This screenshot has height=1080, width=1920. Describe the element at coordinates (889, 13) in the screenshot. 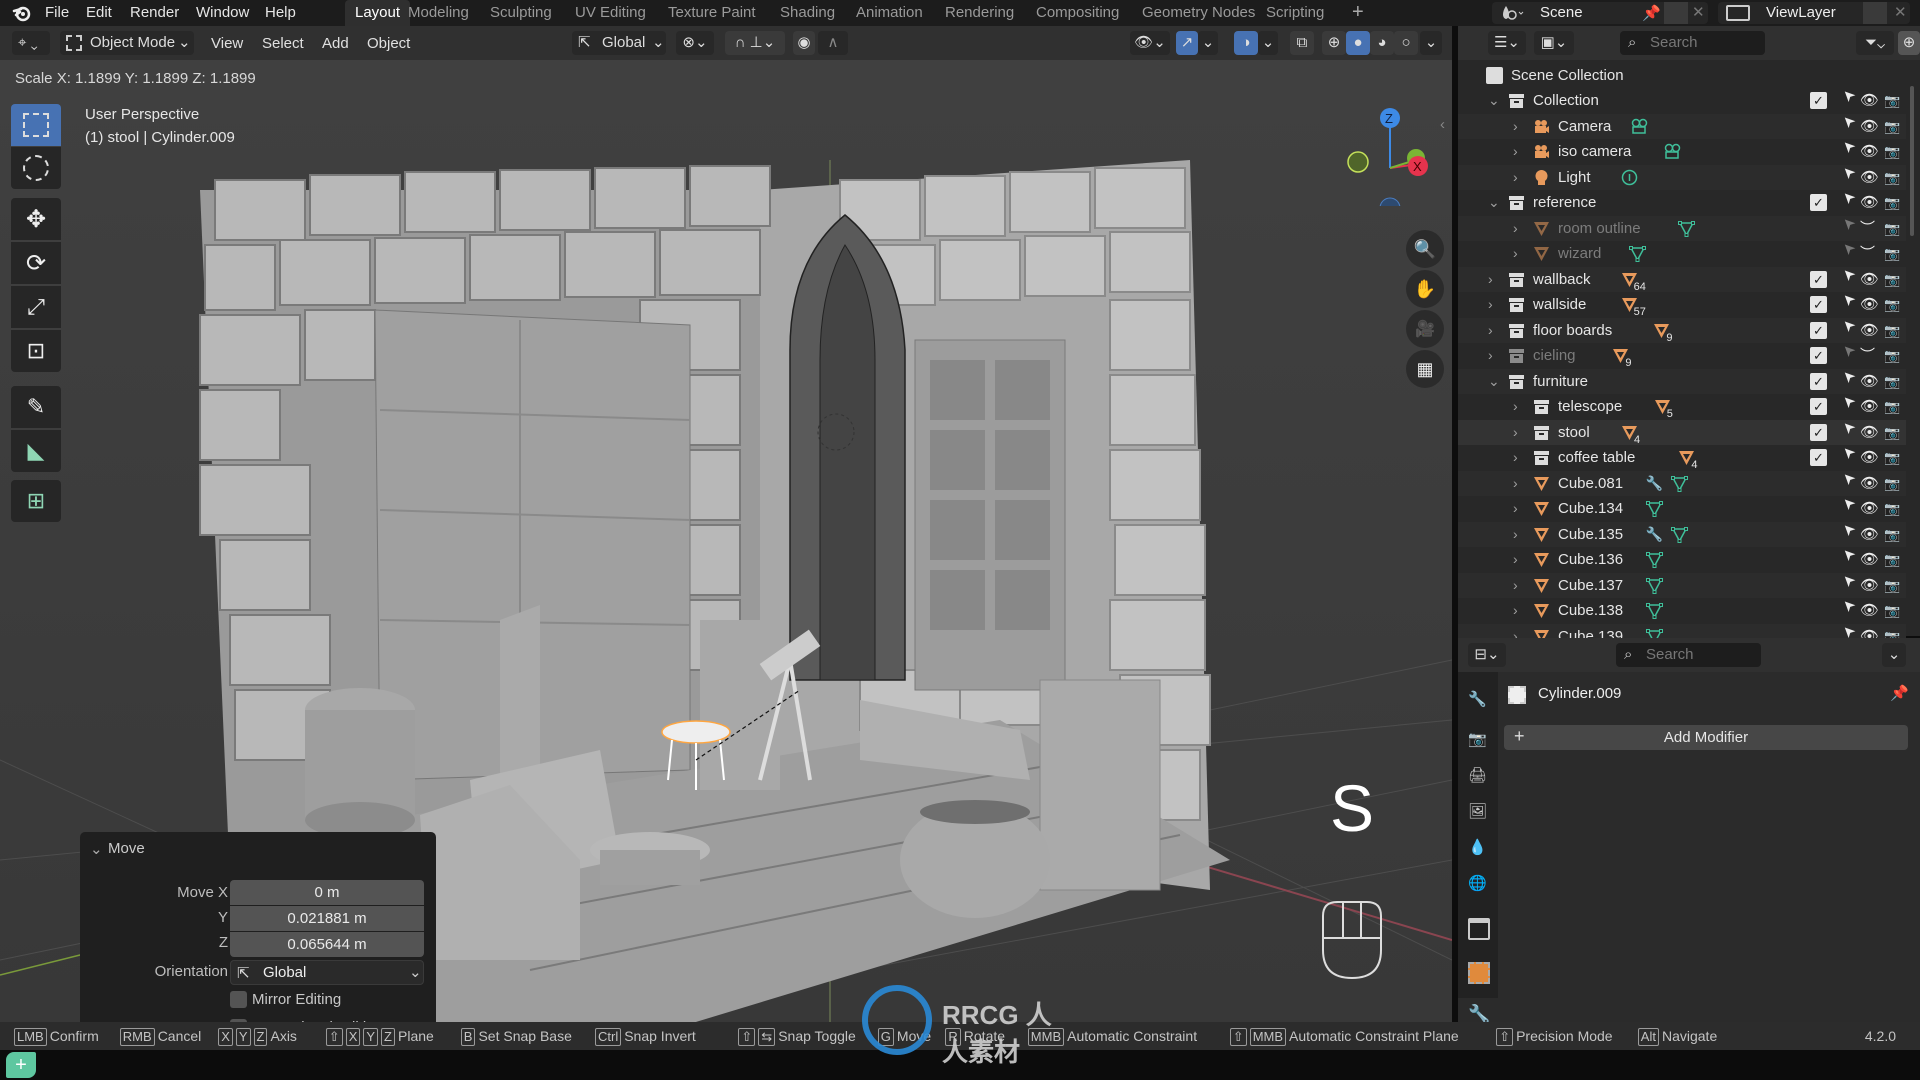

I see `tab-animation: Animation` at that location.